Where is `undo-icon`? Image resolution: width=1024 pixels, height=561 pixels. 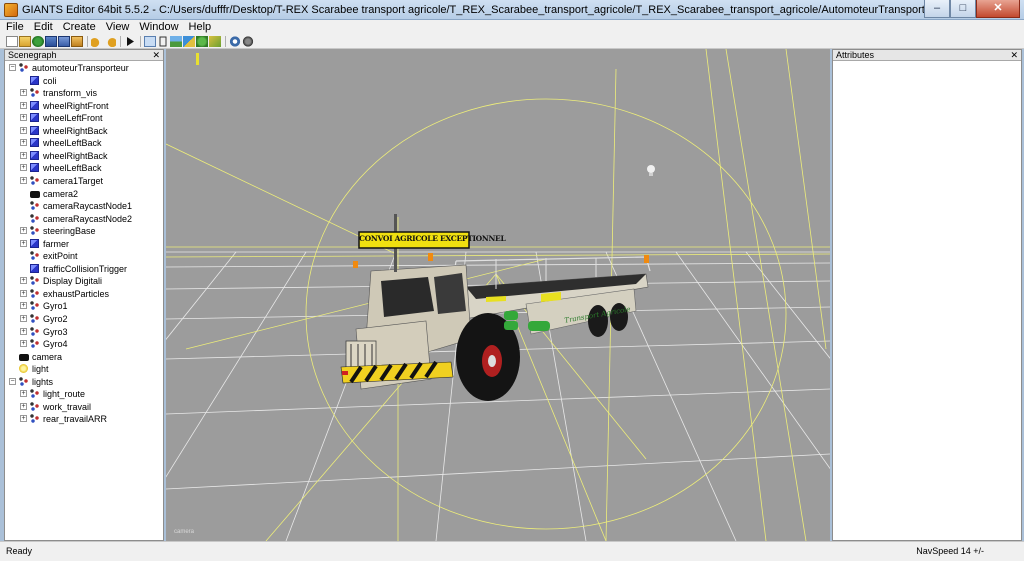
undo-icon is located at coordinates (97, 41).